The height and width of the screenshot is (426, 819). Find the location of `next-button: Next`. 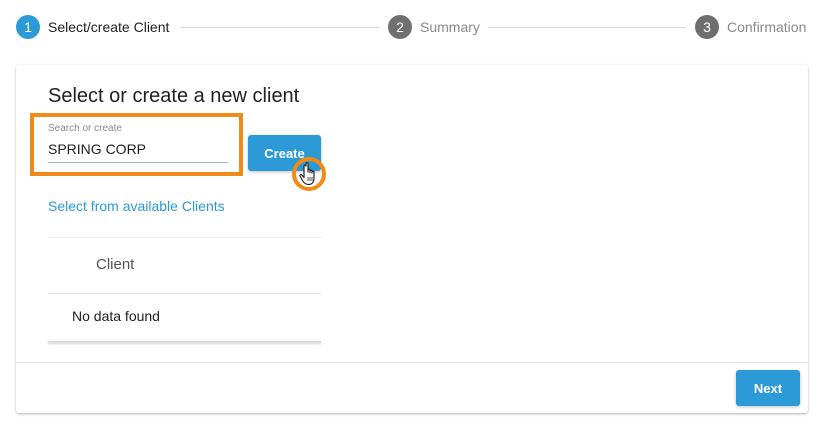

next-button: Next is located at coordinates (768, 388).